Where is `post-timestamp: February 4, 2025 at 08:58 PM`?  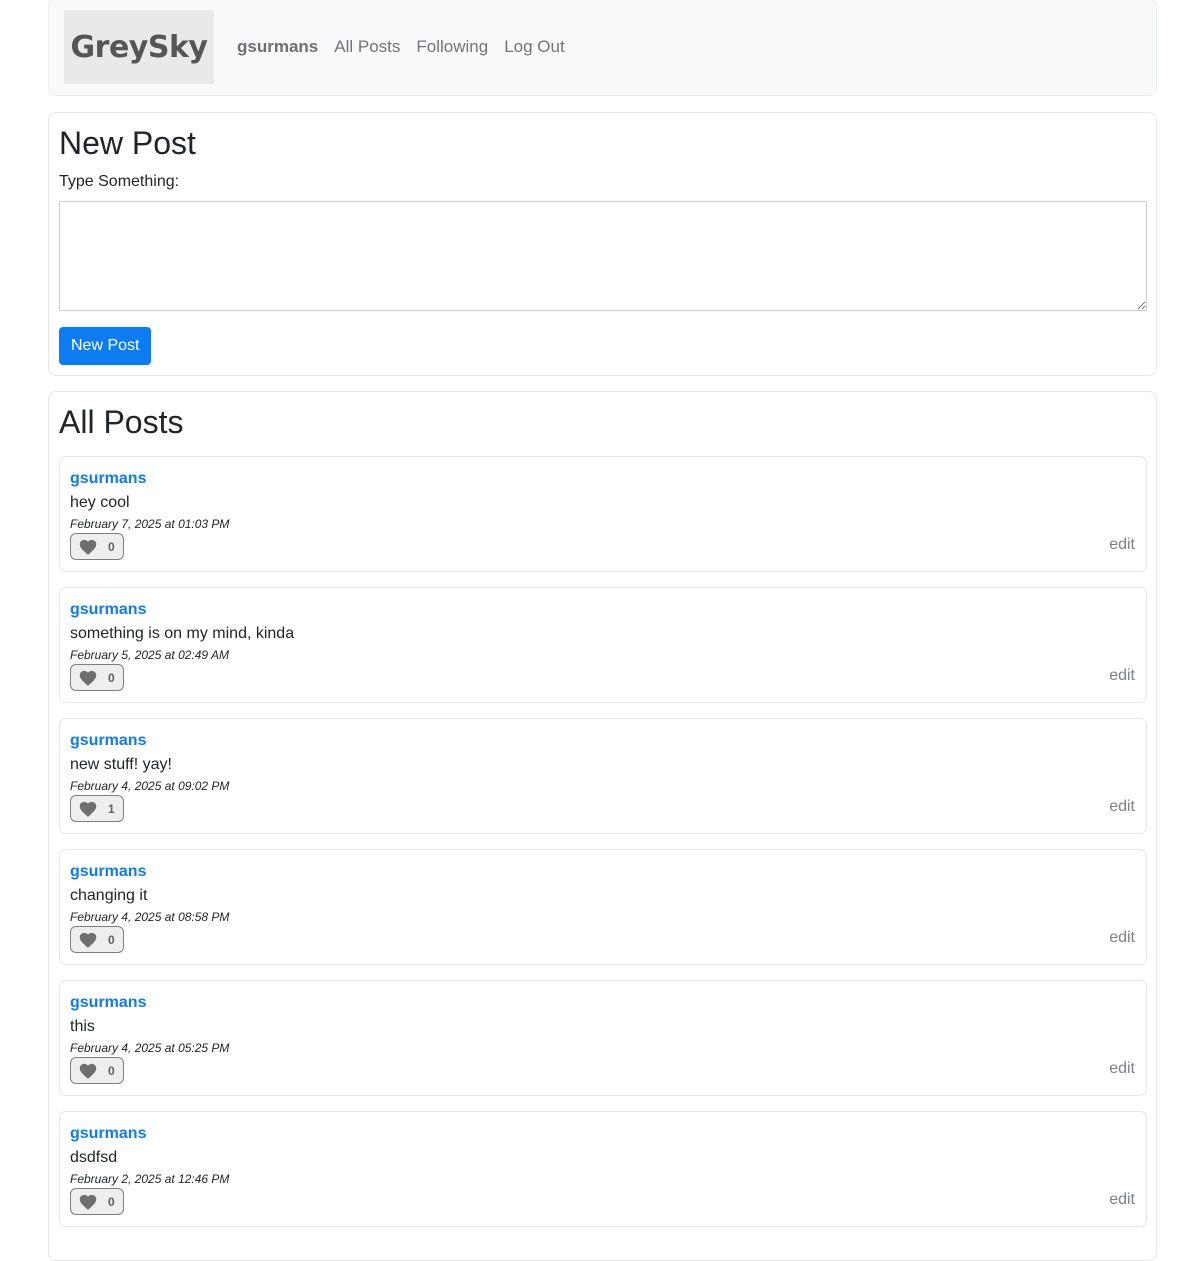 post-timestamp: February 4, 2025 at 08:58 PM is located at coordinates (150, 917).